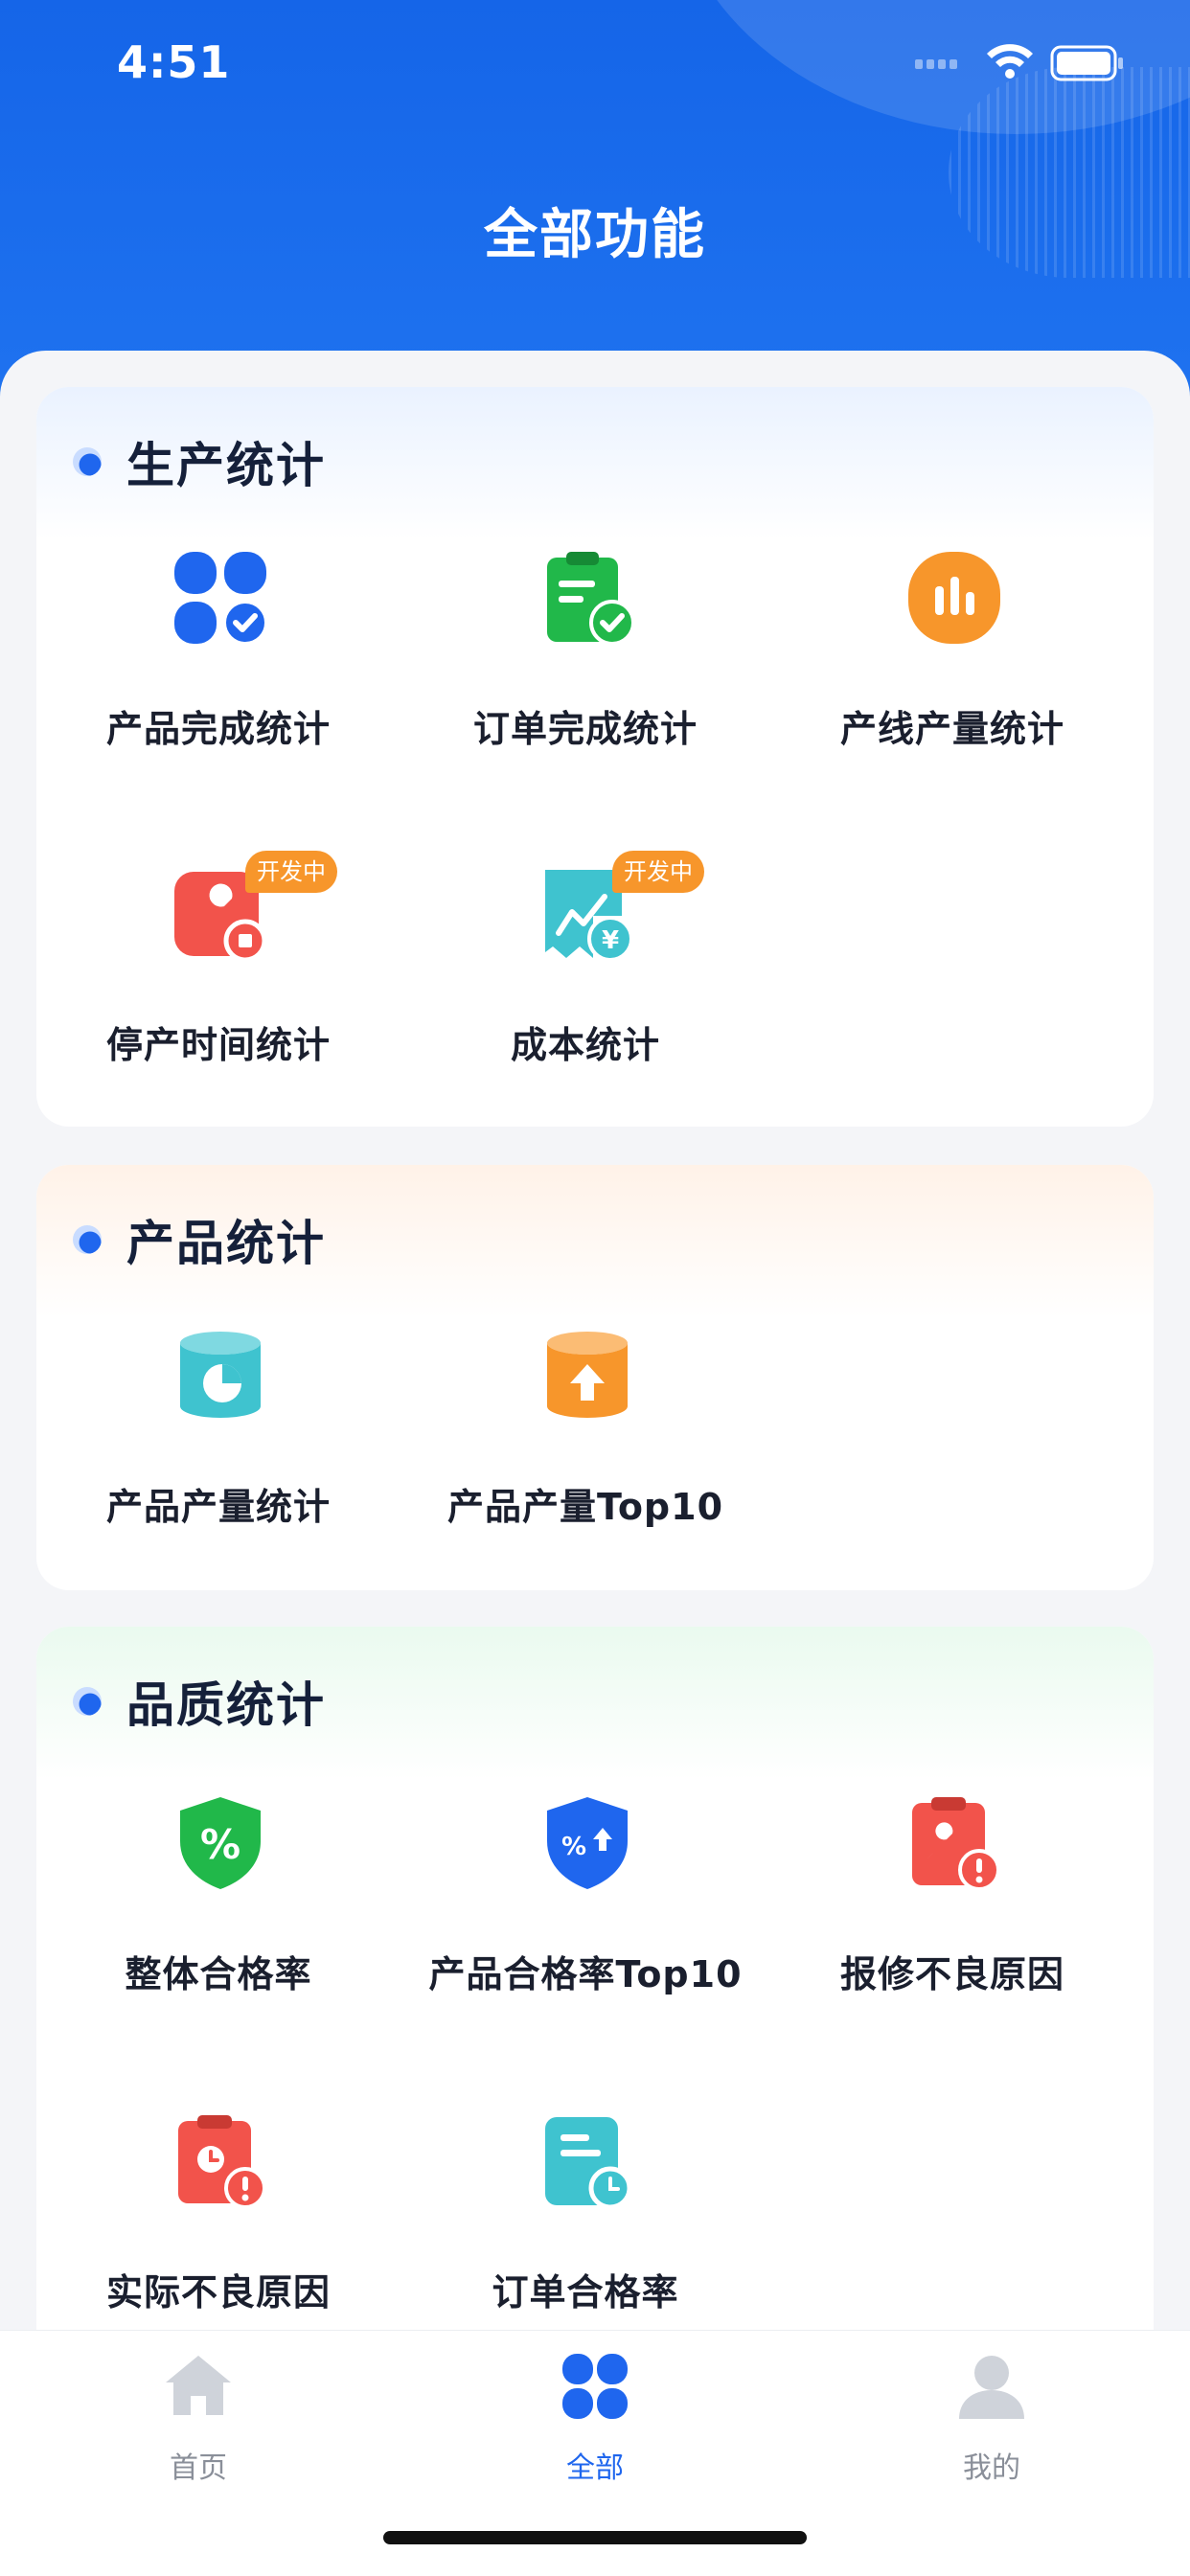 The height and width of the screenshot is (2576, 1190). I want to click on repair-defect-icon, so click(956, 1844).